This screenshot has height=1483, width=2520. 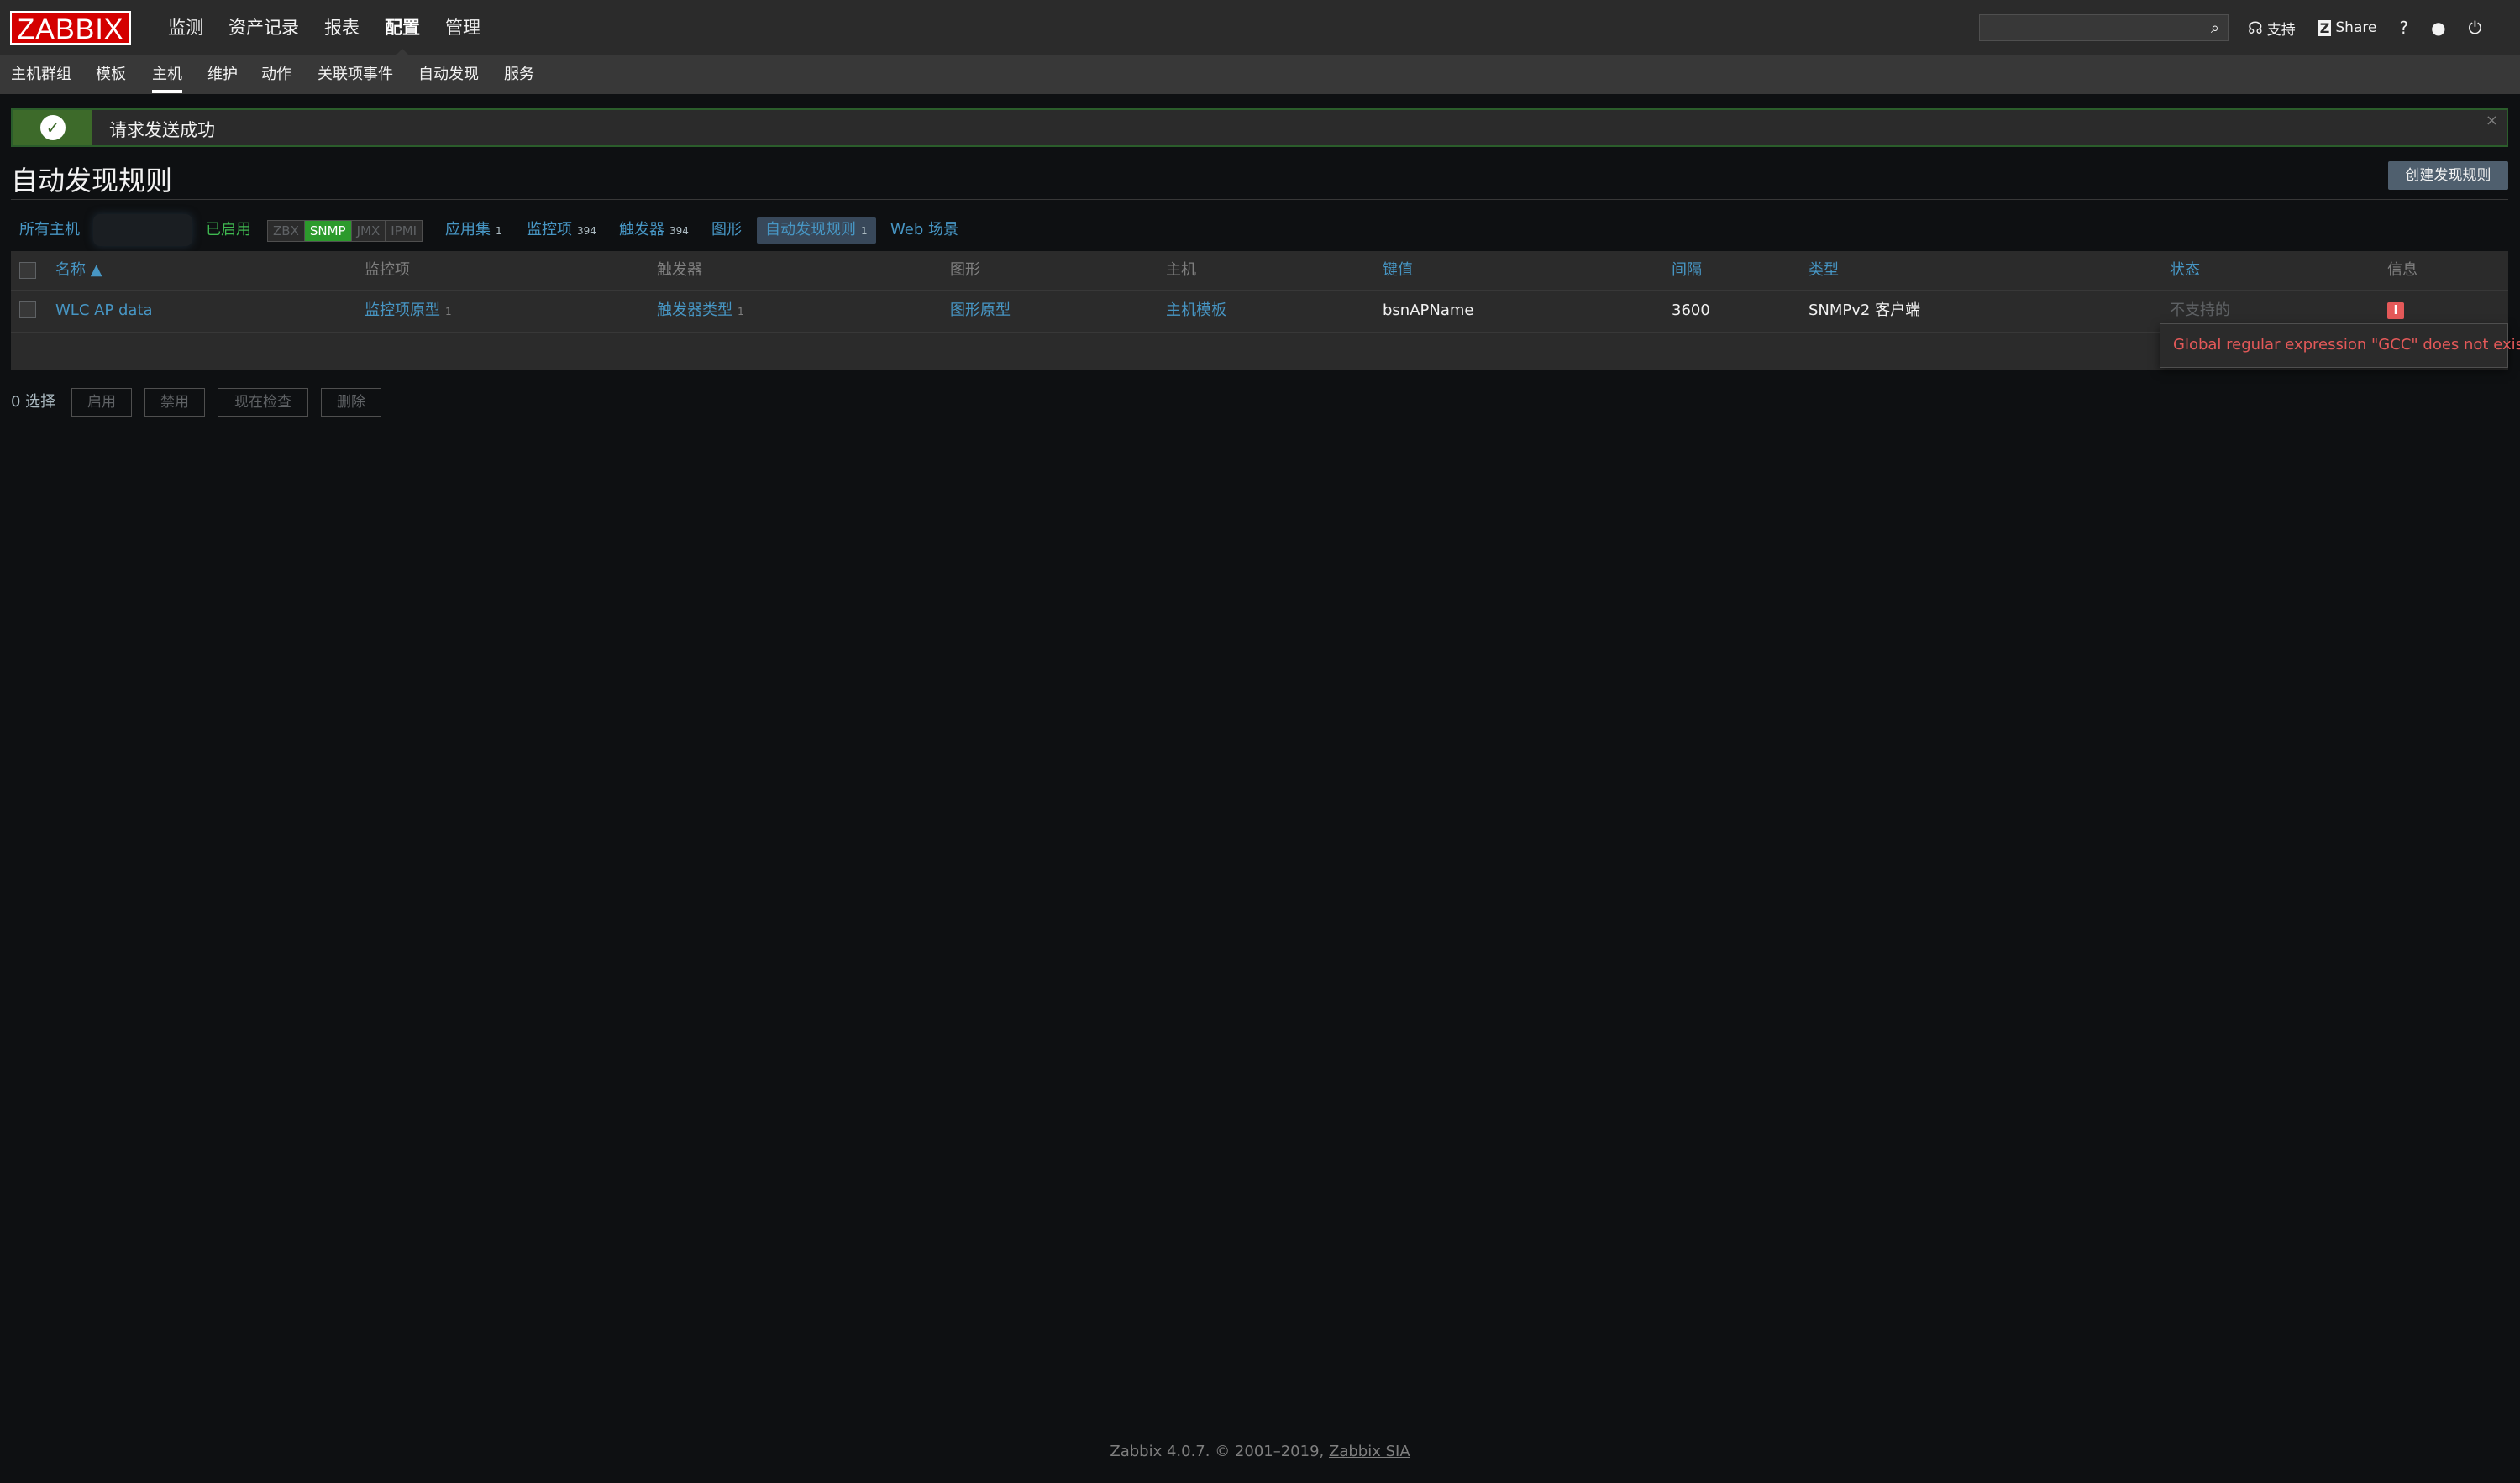 I want to click on applications-count: 1, so click(x=499, y=231).